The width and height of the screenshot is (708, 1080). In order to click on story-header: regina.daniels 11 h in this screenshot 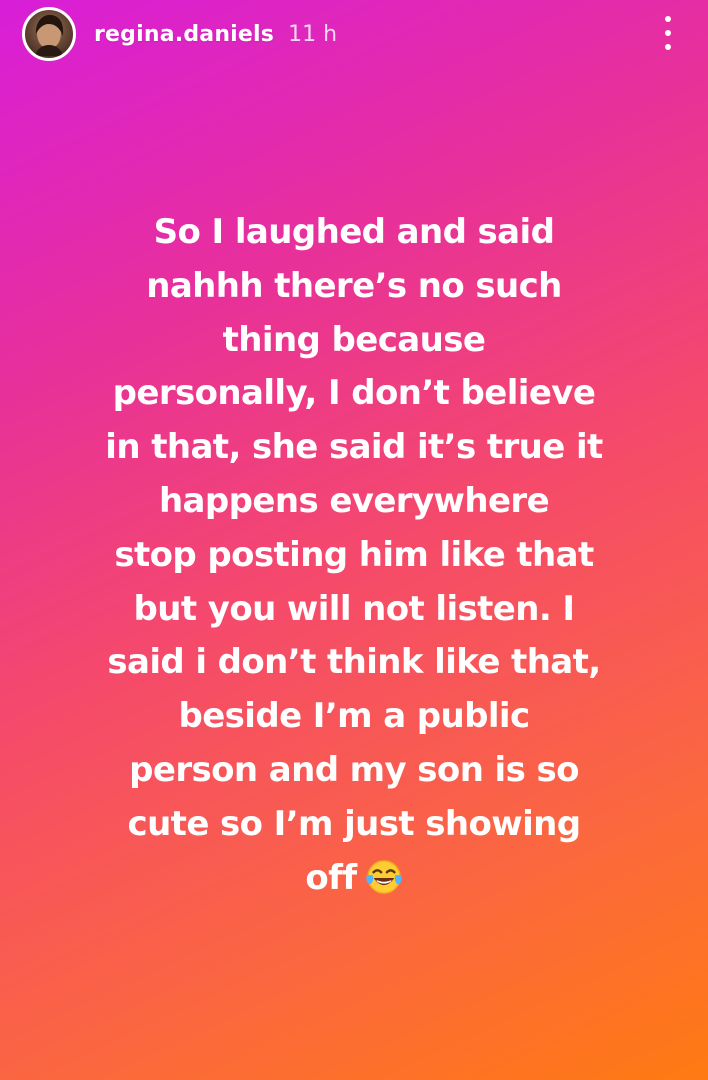, I will do `click(354, 34)`.